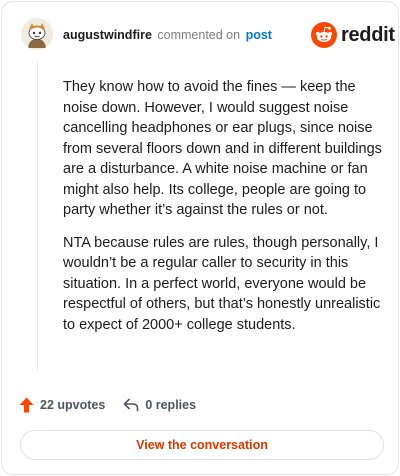  I want to click on replies-button: 0 replies, so click(159, 405).